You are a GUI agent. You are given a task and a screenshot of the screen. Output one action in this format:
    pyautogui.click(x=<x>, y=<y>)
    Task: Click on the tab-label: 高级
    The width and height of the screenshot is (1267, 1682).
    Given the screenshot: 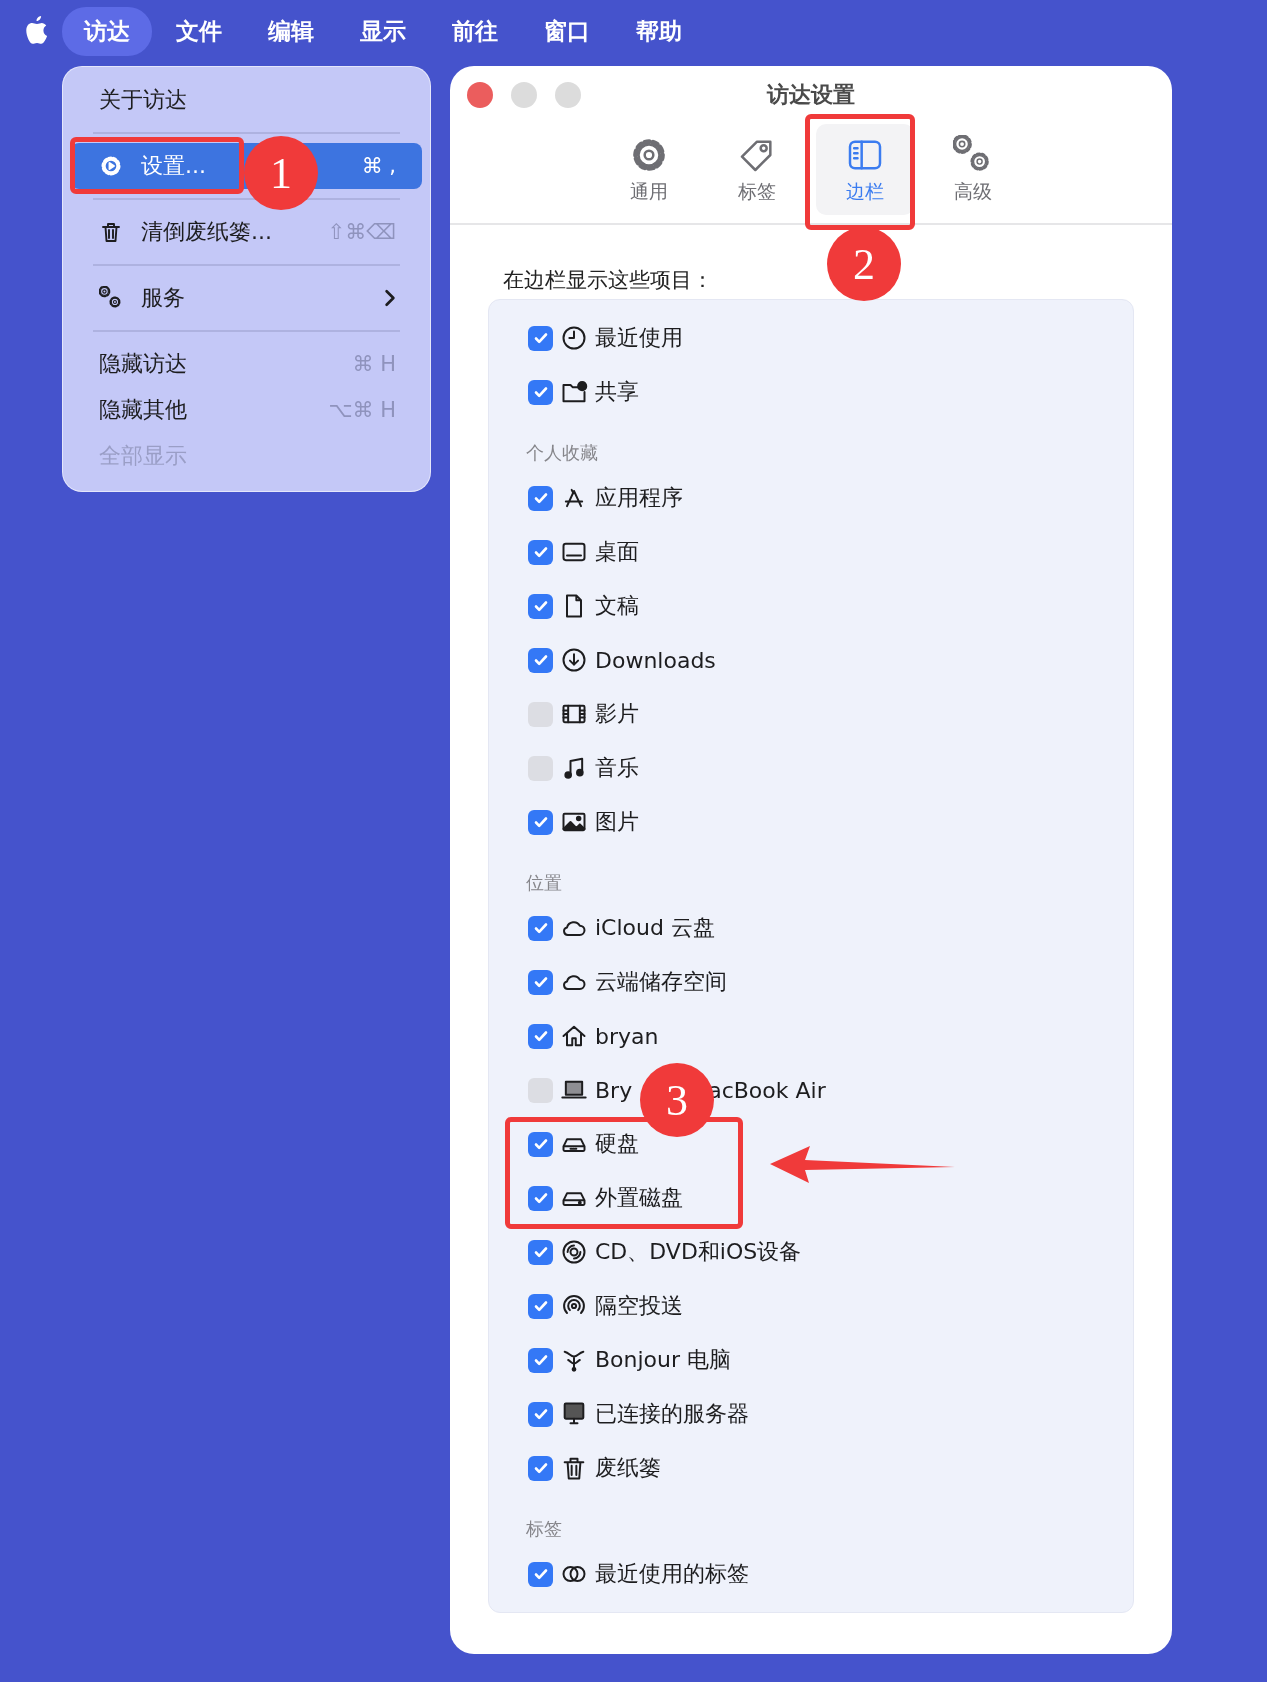 What is the action you would take?
    pyautogui.click(x=973, y=191)
    